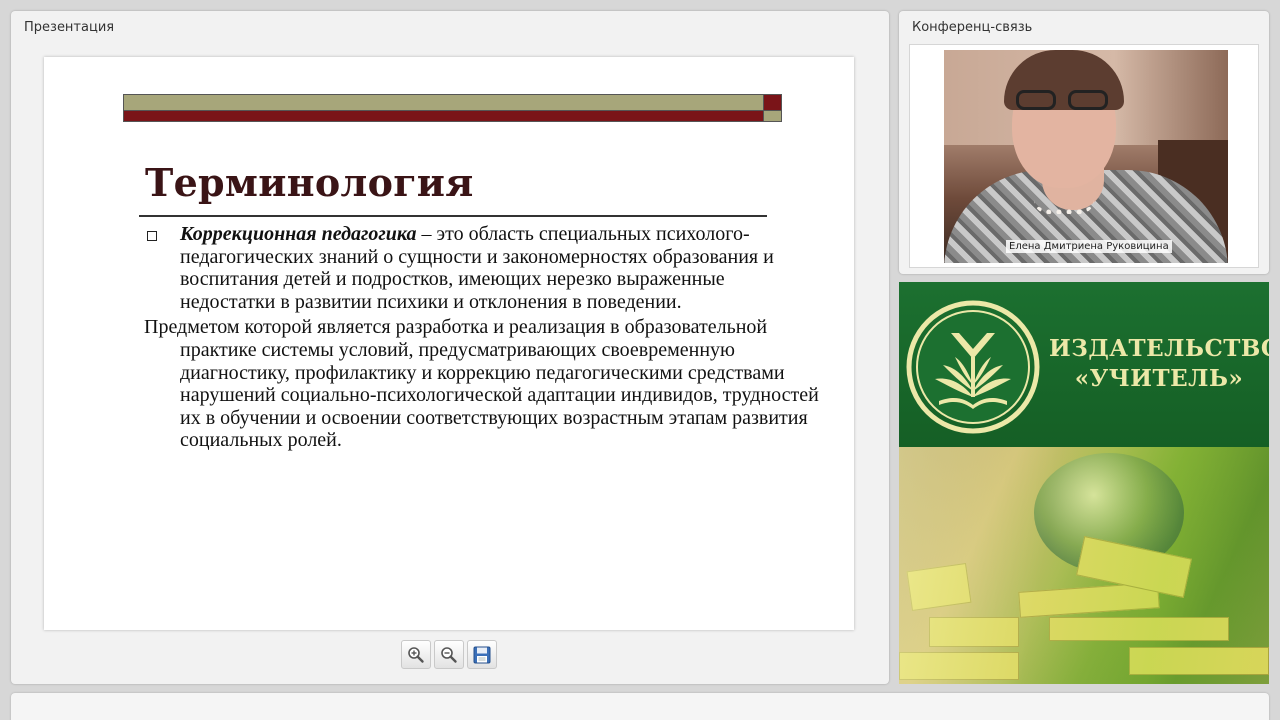 The width and height of the screenshot is (1280, 720). What do you see at coordinates (152, 236) in the screenshot?
I see `square-bullet-icon` at bounding box center [152, 236].